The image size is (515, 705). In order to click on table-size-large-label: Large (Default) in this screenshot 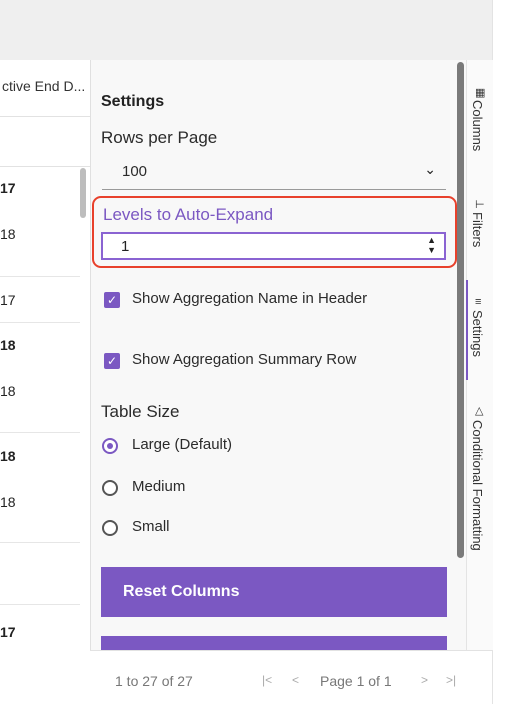, I will do `click(182, 444)`.